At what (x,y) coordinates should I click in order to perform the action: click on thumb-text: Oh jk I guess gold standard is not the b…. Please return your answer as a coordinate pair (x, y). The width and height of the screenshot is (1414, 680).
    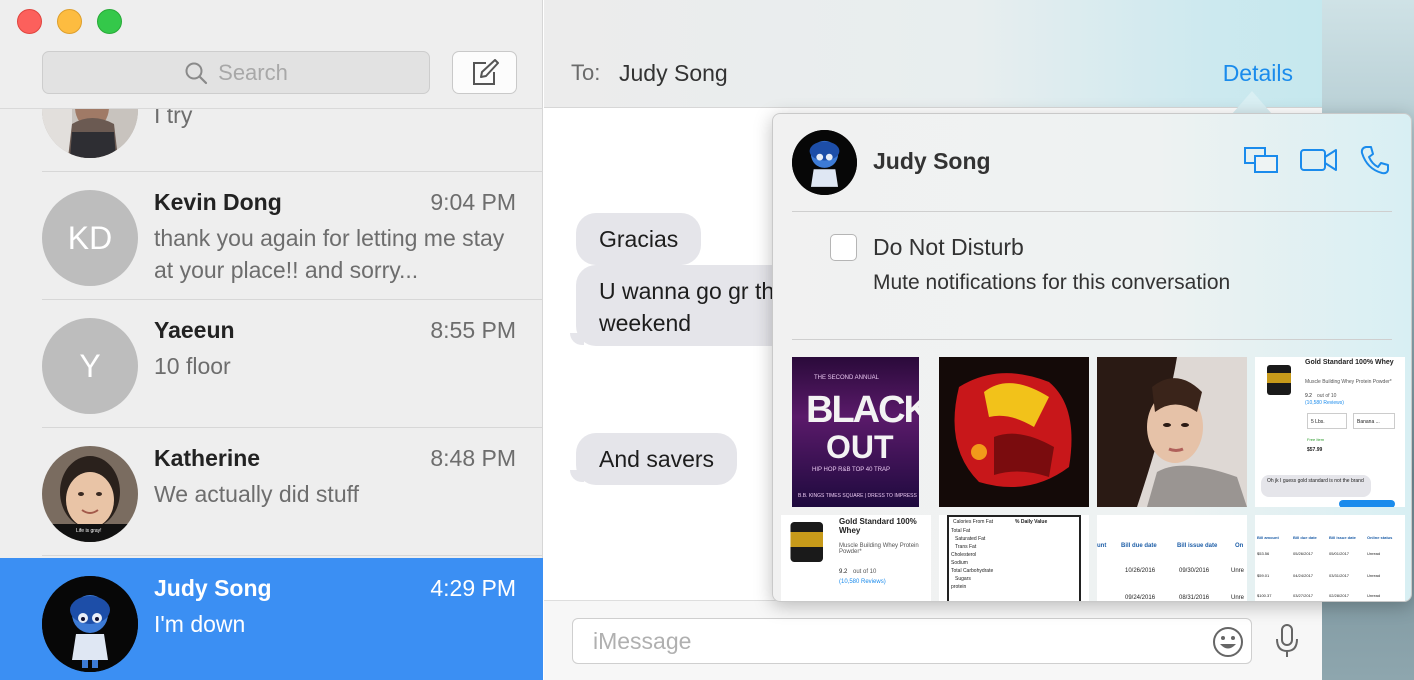
    Looking at the image, I should click on (1315, 481).